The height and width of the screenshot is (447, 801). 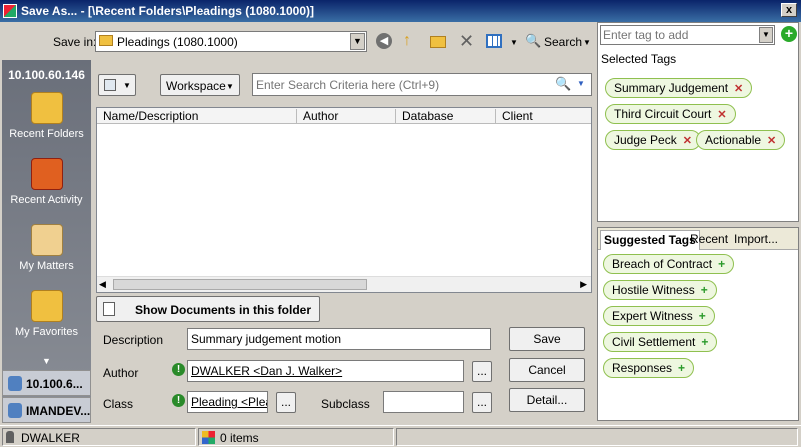 I want to click on class-field: Pleading <Plead, so click(x=227, y=402).